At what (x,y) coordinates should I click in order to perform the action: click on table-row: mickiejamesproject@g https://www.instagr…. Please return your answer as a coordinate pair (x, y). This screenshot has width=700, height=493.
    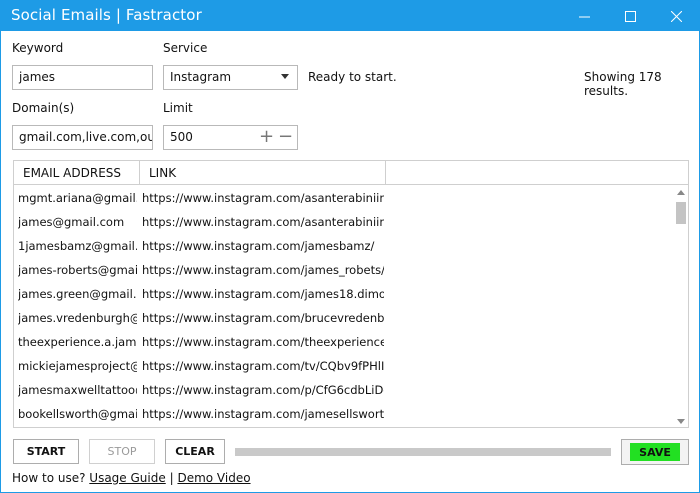
    Looking at the image, I should click on (344, 366).